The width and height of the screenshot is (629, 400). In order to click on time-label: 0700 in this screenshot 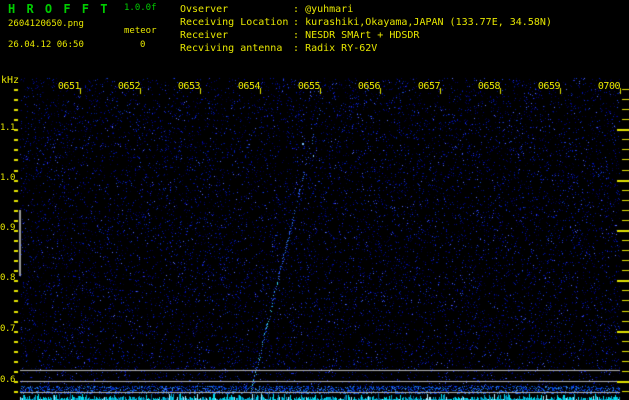, I will do `click(609, 86)`.